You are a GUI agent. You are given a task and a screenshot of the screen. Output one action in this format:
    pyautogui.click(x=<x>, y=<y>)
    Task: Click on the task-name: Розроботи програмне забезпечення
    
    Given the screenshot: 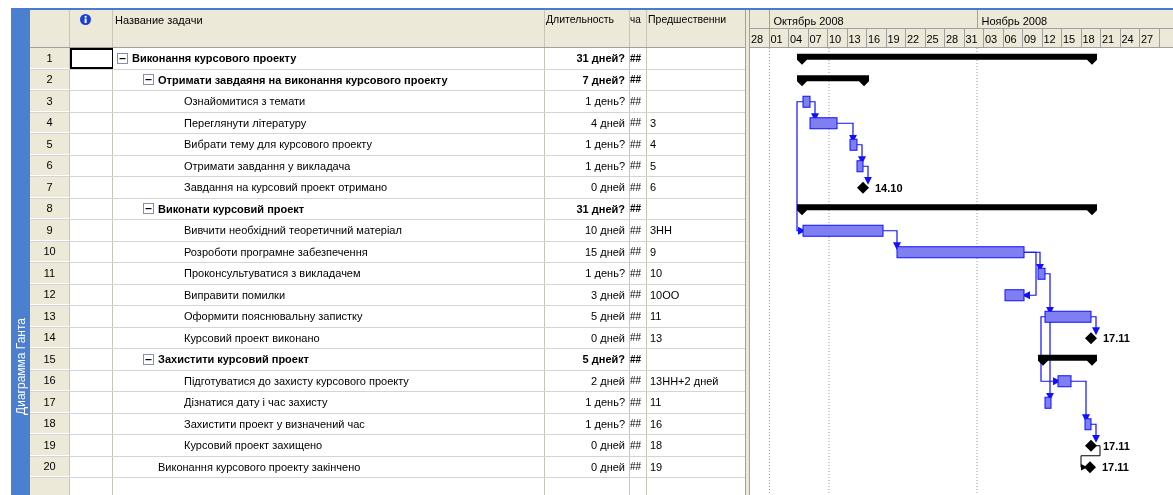 What is the action you would take?
    pyautogui.click(x=276, y=252)
    